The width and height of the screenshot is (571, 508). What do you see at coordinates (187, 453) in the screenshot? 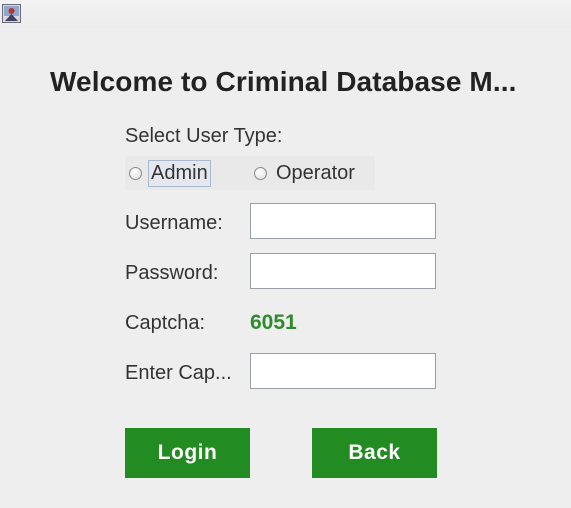
I see `login-button: Login` at bounding box center [187, 453].